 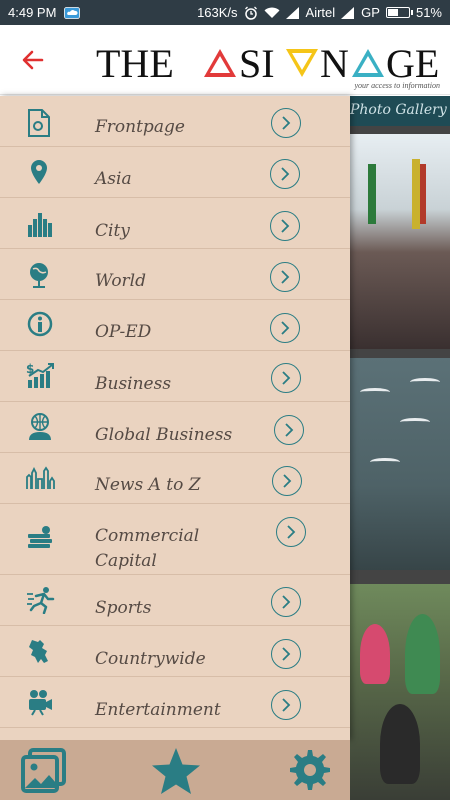 I want to click on menu-item-city: City, so click(x=175, y=223).